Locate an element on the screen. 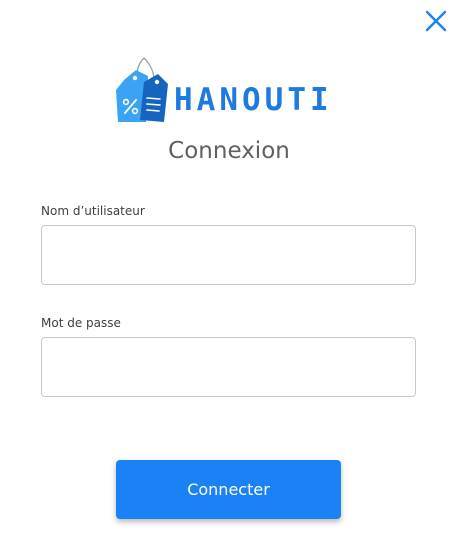 This screenshot has height=551, width=458. brand-name: HANOUTI is located at coordinates (253, 100).